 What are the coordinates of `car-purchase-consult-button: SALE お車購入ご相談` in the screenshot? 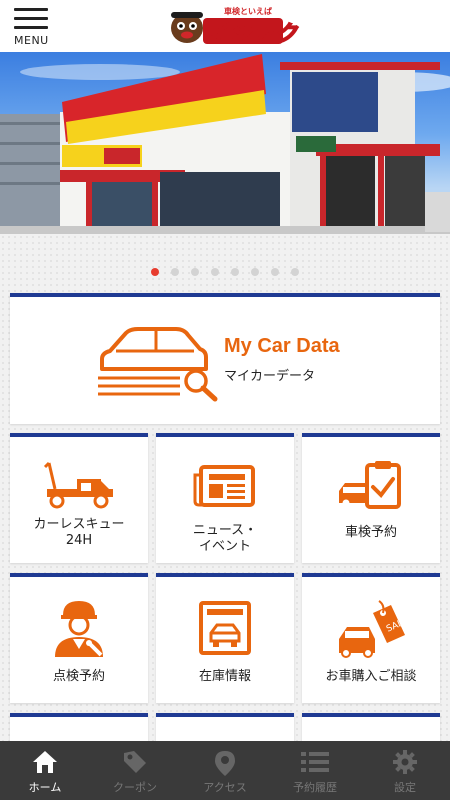 It's located at (371, 638).